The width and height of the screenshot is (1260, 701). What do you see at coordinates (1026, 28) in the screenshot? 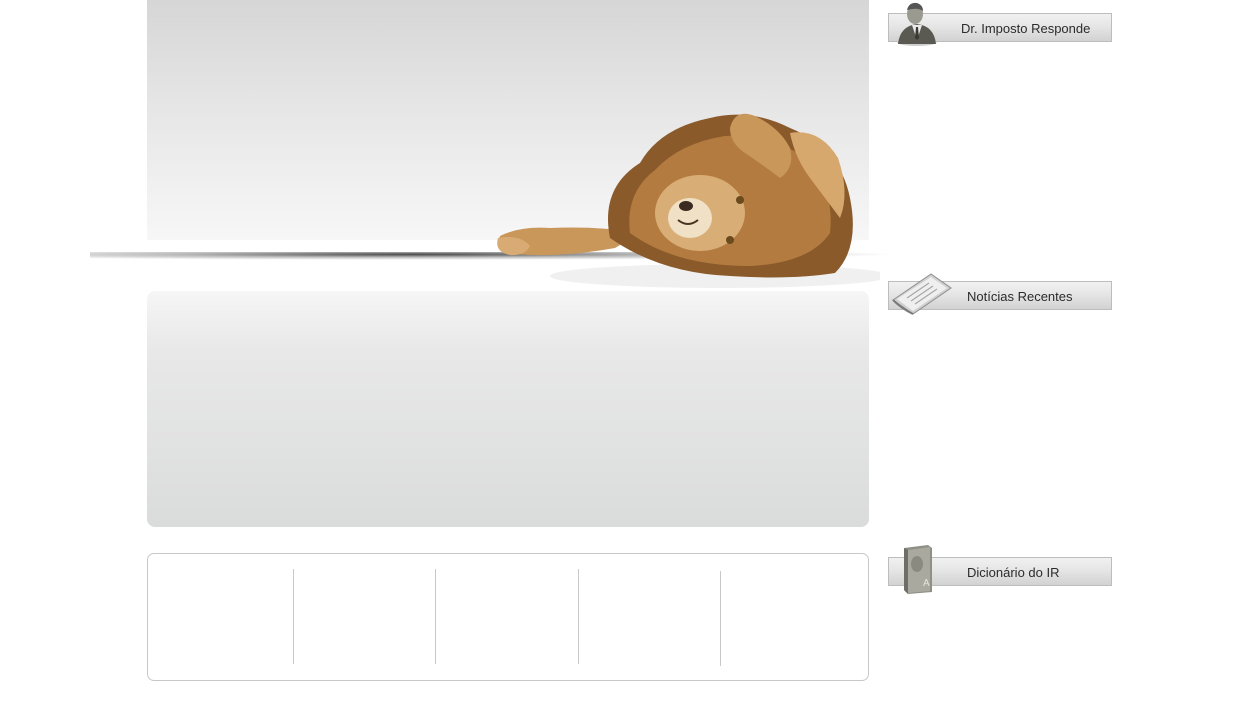
I see `sidebar-item-label: Dr. Imposto Responde` at bounding box center [1026, 28].